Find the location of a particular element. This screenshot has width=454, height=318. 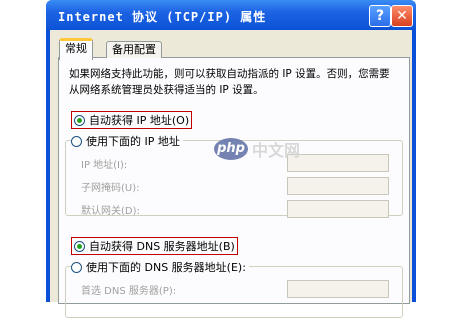

site-watermark: php 中文网 is located at coordinates (257, 149).